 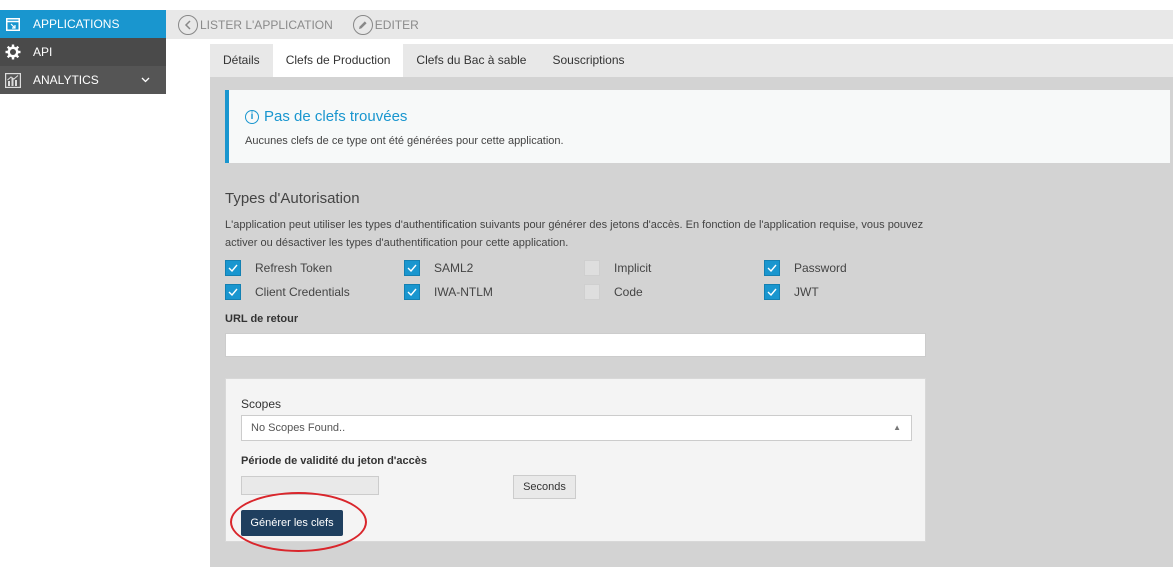 What do you see at coordinates (298, 522) in the screenshot?
I see `highlight-ellipse` at bounding box center [298, 522].